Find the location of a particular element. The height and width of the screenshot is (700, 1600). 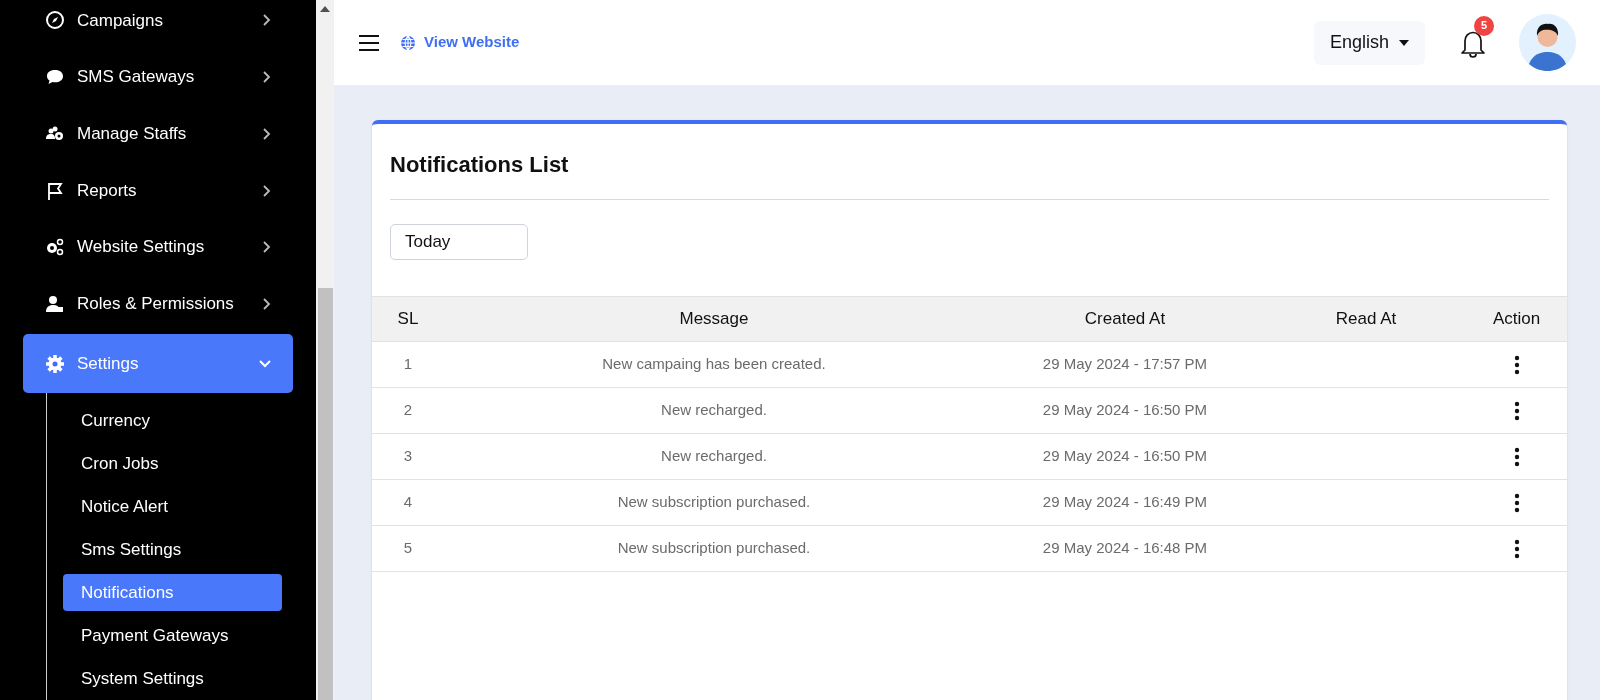

gears-icon is located at coordinates (55, 247).